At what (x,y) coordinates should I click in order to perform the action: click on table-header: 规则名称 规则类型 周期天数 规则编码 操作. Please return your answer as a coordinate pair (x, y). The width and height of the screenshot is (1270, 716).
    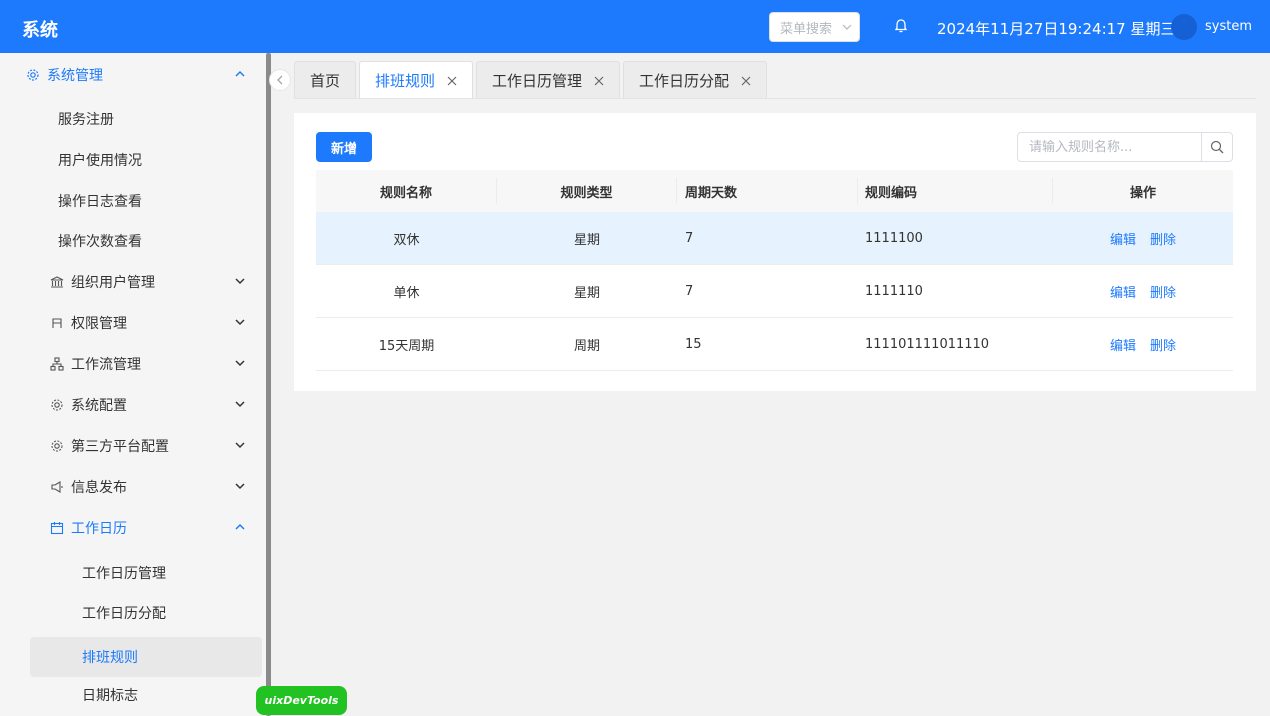
    Looking at the image, I should click on (774, 191).